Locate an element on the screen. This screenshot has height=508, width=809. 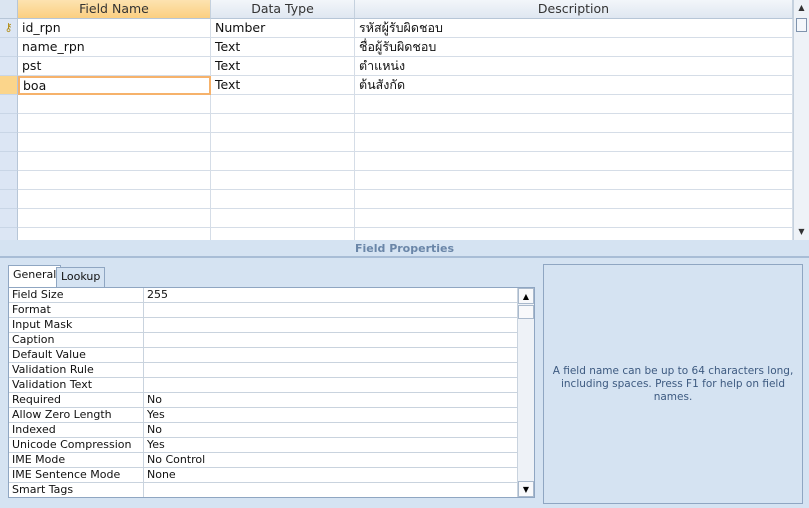
field-name-cell: name_rpn is located at coordinates (114, 47).